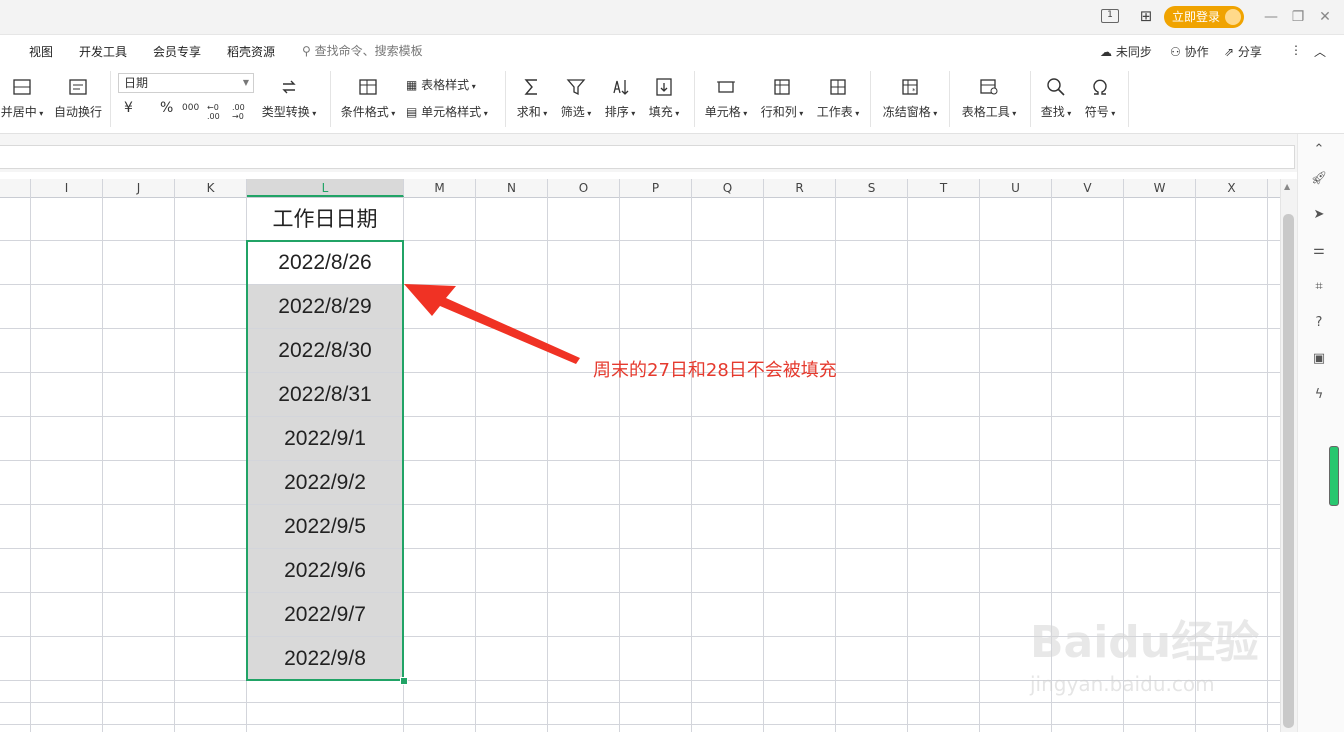 The width and height of the screenshot is (1344, 732). I want to click on column-header-selected: L, so click(325, 188).